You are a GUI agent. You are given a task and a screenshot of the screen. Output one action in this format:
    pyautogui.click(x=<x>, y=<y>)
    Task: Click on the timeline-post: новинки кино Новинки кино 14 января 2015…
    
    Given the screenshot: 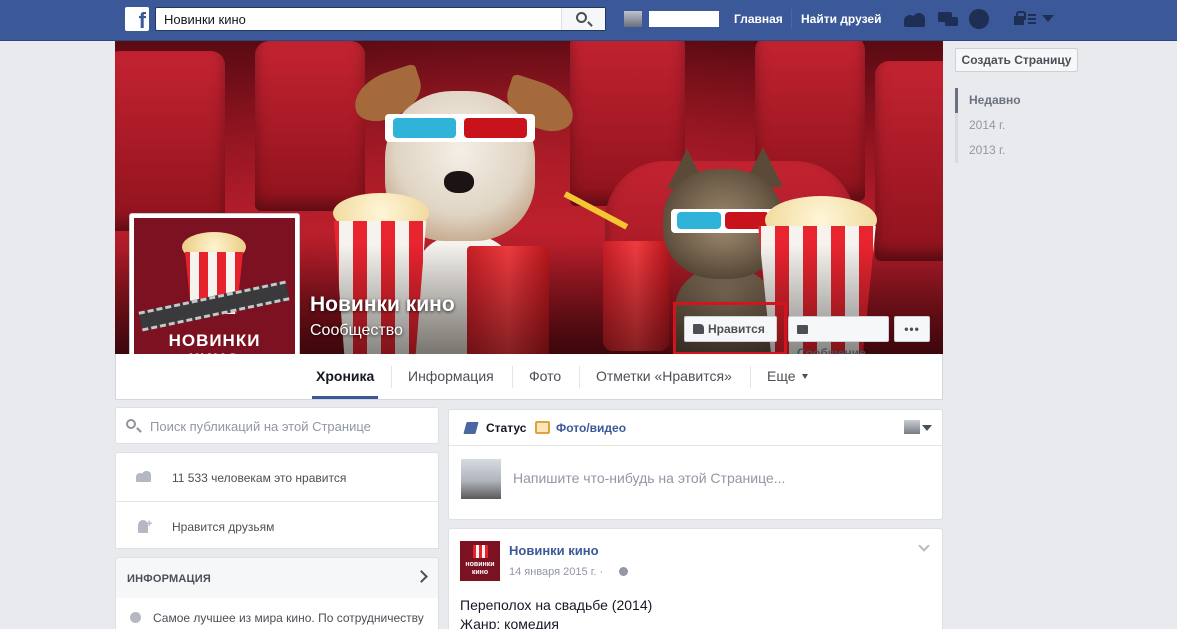 What is the action you would take?
    pyautogui.click(x=695, y=578)
    